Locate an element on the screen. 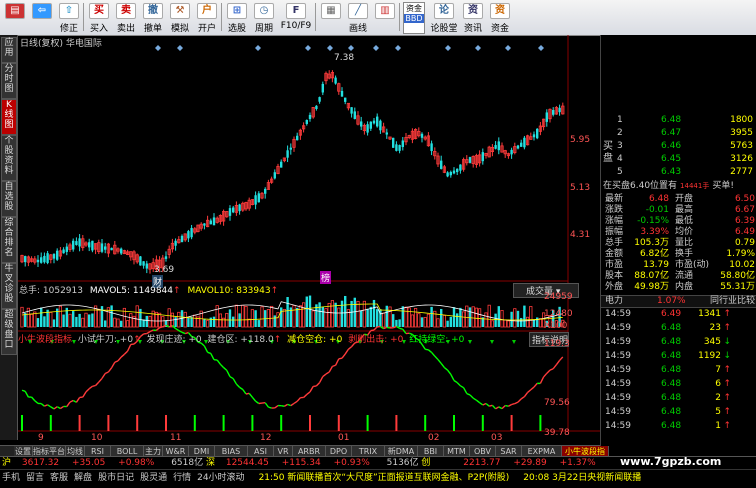 This screenshot has width=756, height=488. menu-item-1: 手机 is located at coordinates (11, 478).